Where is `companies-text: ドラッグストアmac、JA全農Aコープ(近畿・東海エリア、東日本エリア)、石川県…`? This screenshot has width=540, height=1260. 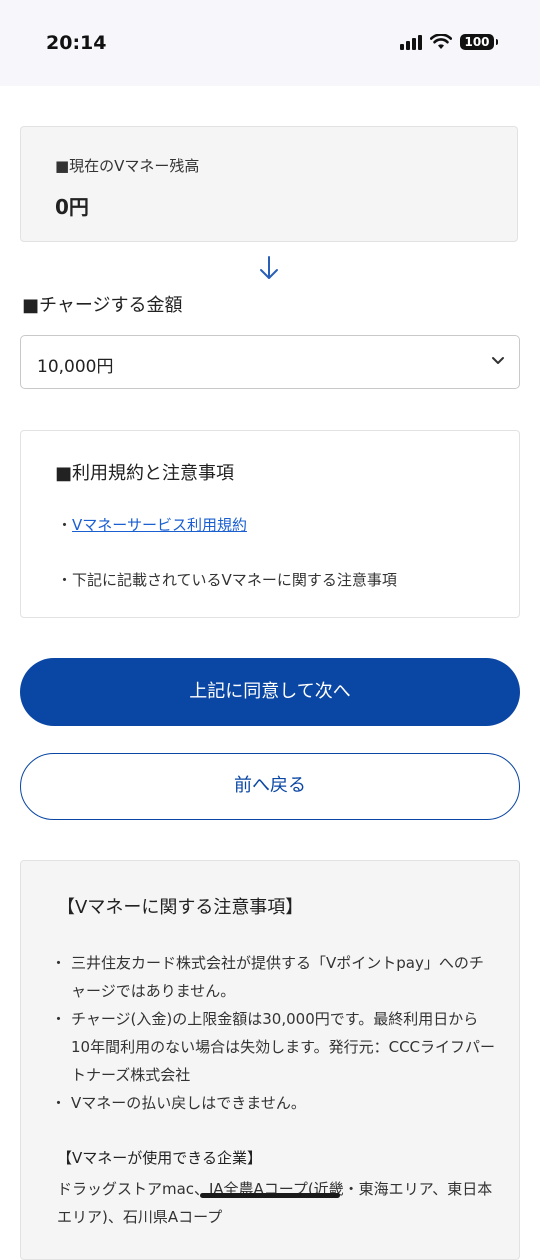 companies-text: ドラッグストアmac、JA全農Aコープ(近畿・東海エリア、東日本エリア)、石川県… is located at coordinates (275, 1203).